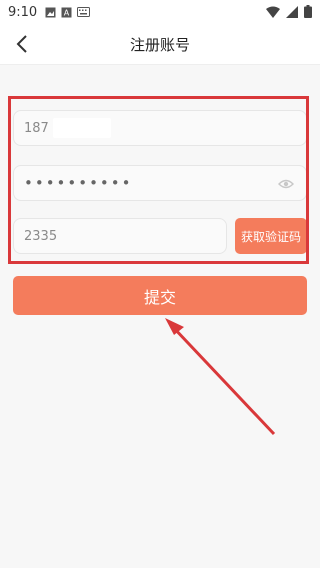 This screenshot has height=568, width=320. I want to click on signal-icon, so click(292, 11).